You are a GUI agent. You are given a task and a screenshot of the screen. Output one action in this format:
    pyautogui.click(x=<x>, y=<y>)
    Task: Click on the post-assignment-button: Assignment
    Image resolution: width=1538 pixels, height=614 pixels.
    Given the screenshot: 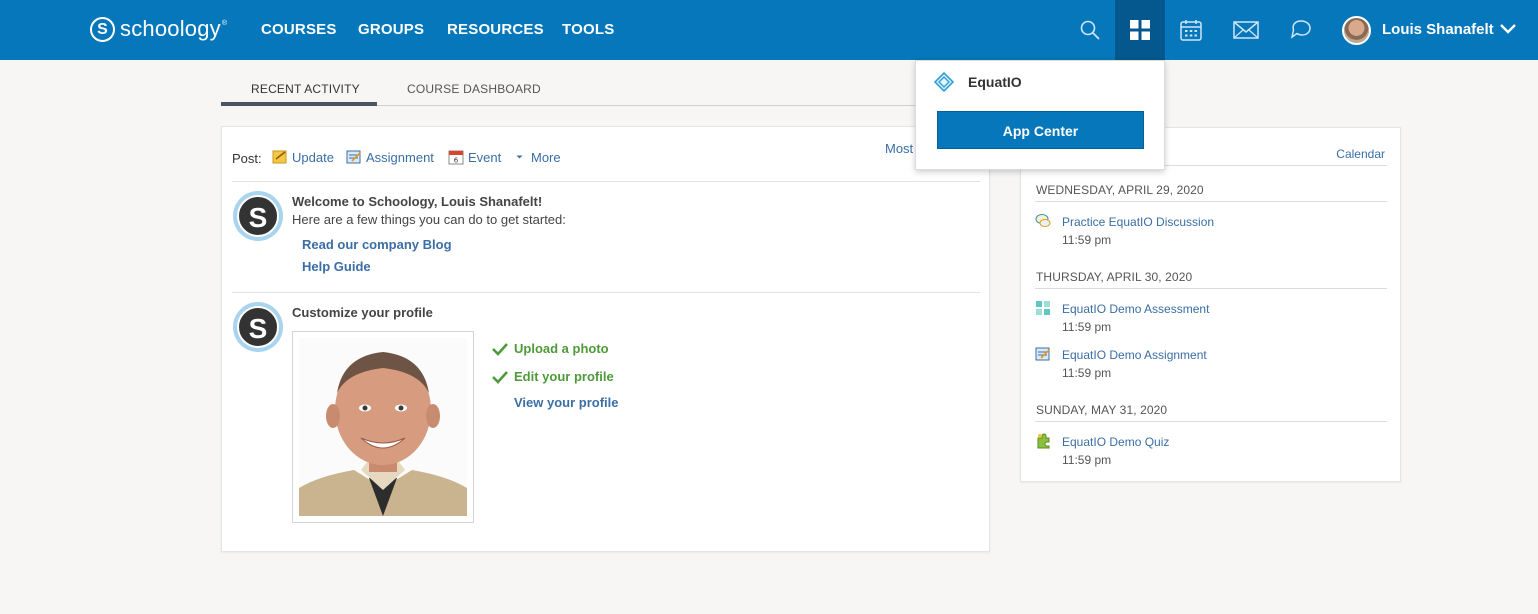 What is the action you would take?
    pyautogui.click(x=390, y=157)
    